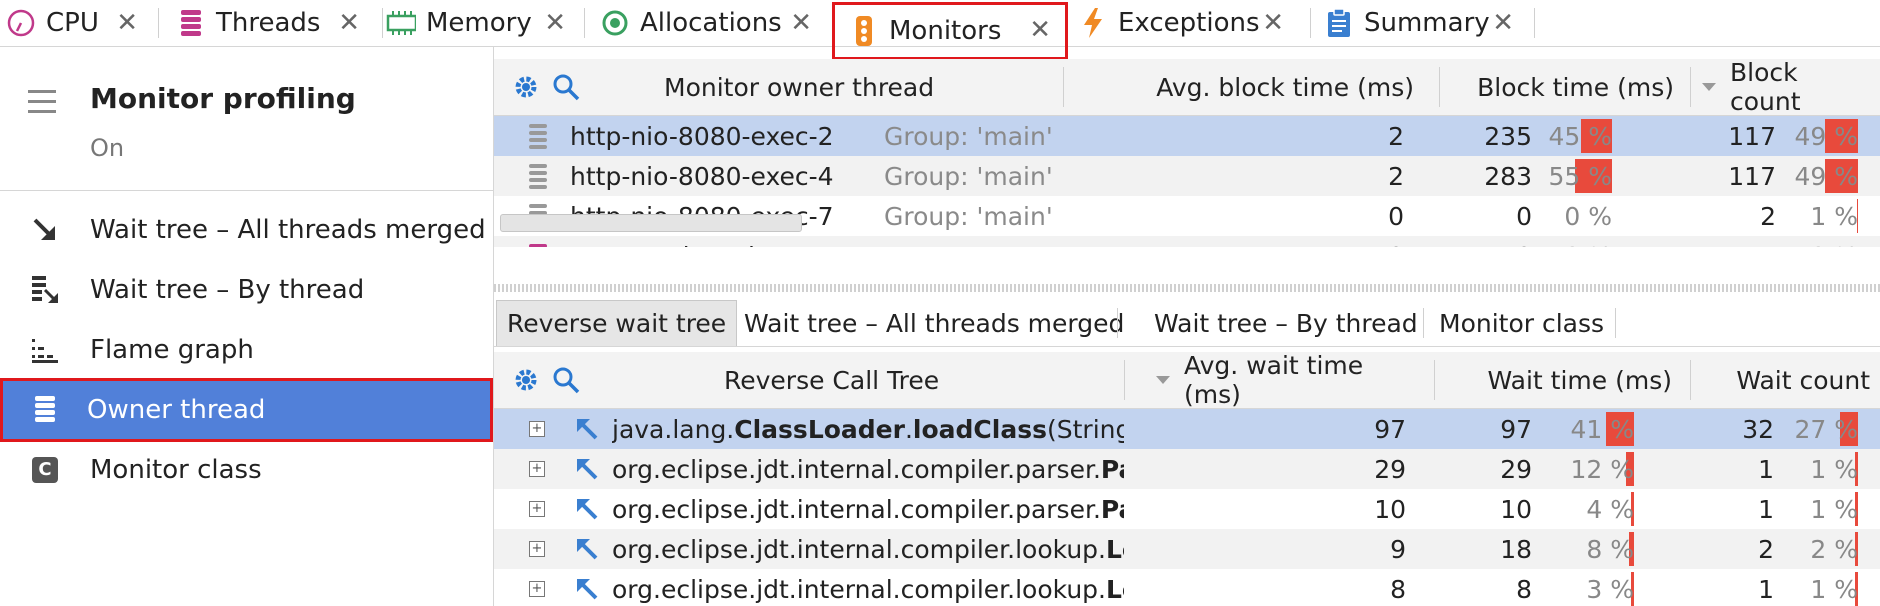  What do you see at coordinates (934, 323) in the screenshot?
I see `tab-wait-tree-merged: Wait tree – All threads merged` at bounding box center [934, 323].